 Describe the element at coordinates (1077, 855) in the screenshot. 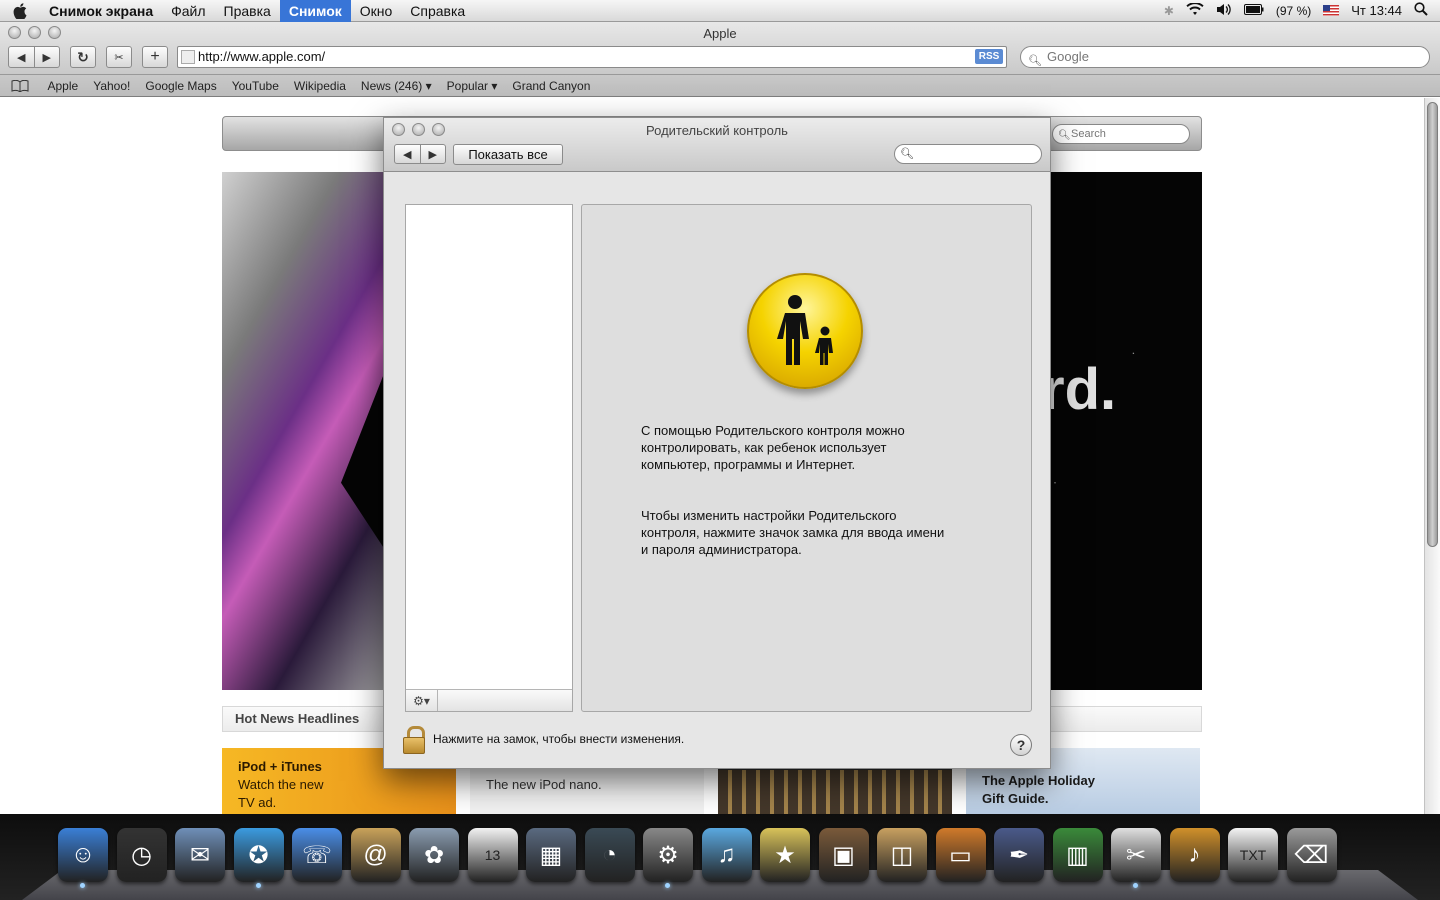

I see `numbers-icon: ▥` at that location.